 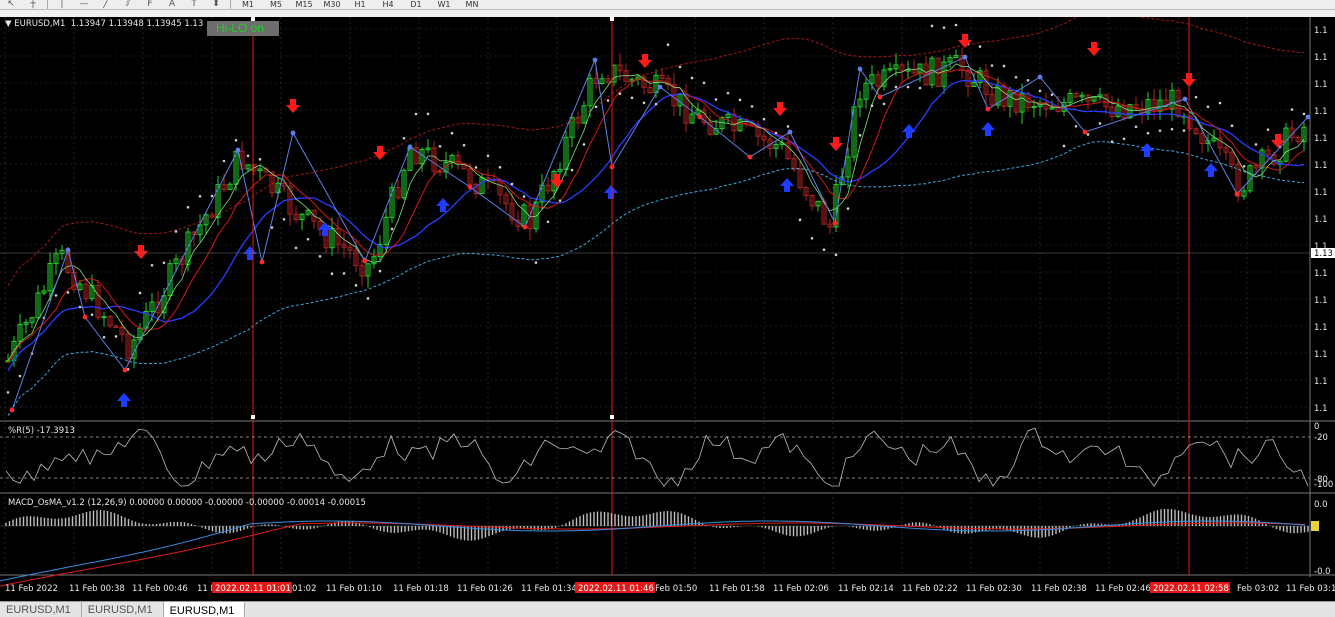 I want to click on label-icon: T, so click(x=194, y=4).